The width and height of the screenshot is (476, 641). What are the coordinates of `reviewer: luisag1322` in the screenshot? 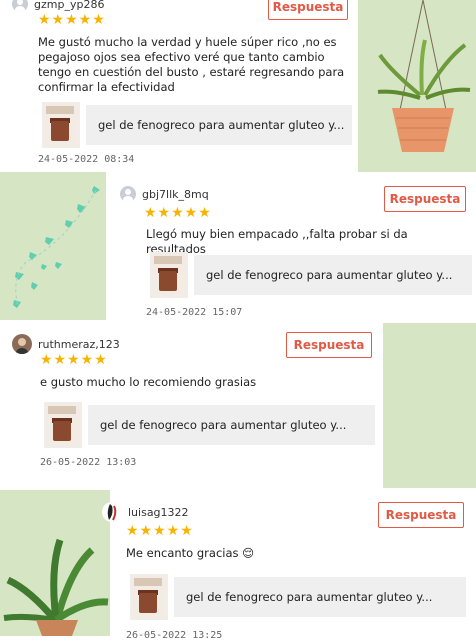 It's located at (145, 512).